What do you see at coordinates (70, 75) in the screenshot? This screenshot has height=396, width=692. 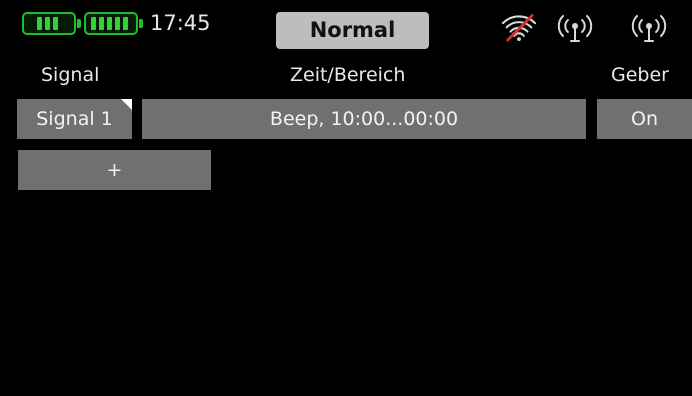 I see `column-header-signal: Signal` at bounding box center [70, 75].